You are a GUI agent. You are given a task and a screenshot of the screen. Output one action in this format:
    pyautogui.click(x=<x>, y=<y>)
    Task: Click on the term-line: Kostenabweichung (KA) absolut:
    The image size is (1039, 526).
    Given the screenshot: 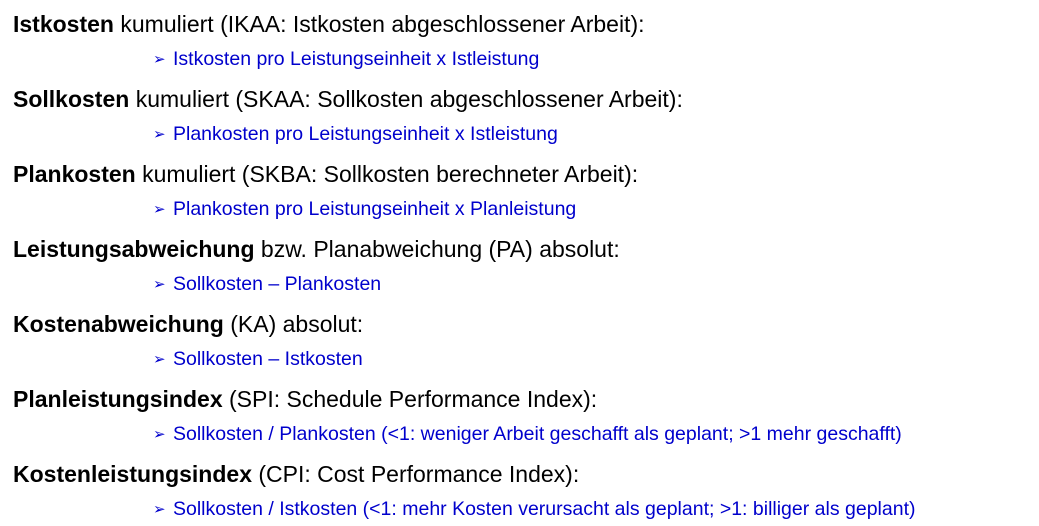 What is the action you would take?
    pyautogui.click(x=523, y=324)
    